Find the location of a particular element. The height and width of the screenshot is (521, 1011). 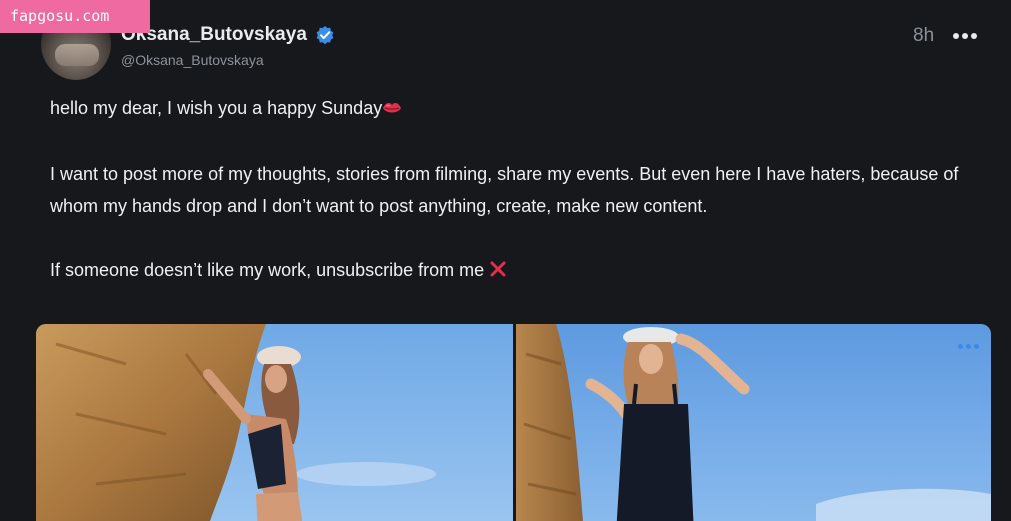

more-horizontal-icon is located at coordinates (965, 36).